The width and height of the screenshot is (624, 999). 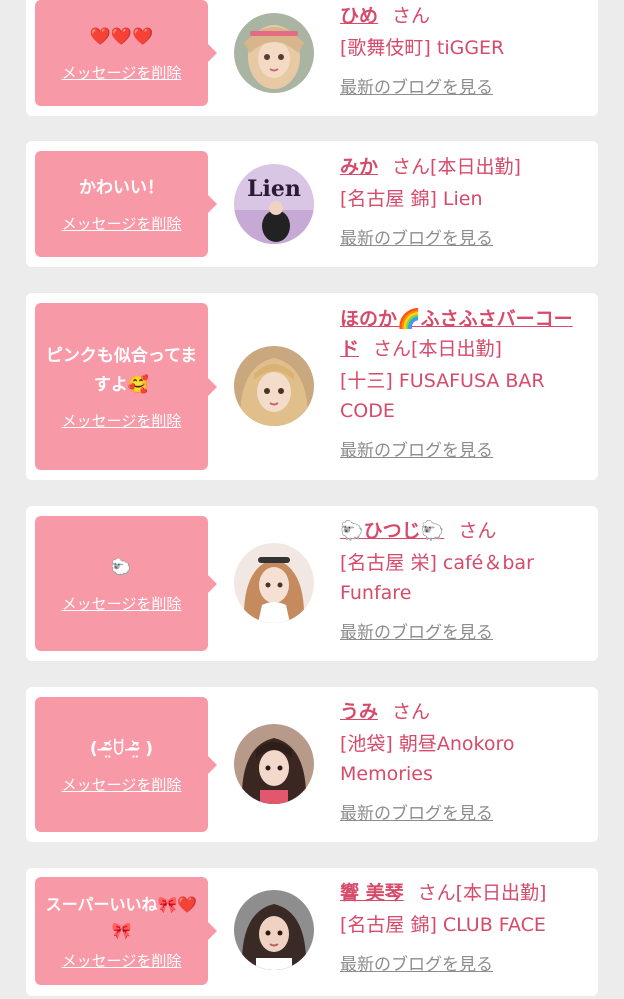 I want to click on message-bubble: スーパーいいね🎀❤️🎀 メッセージを削除, so click(x=126, y=931).